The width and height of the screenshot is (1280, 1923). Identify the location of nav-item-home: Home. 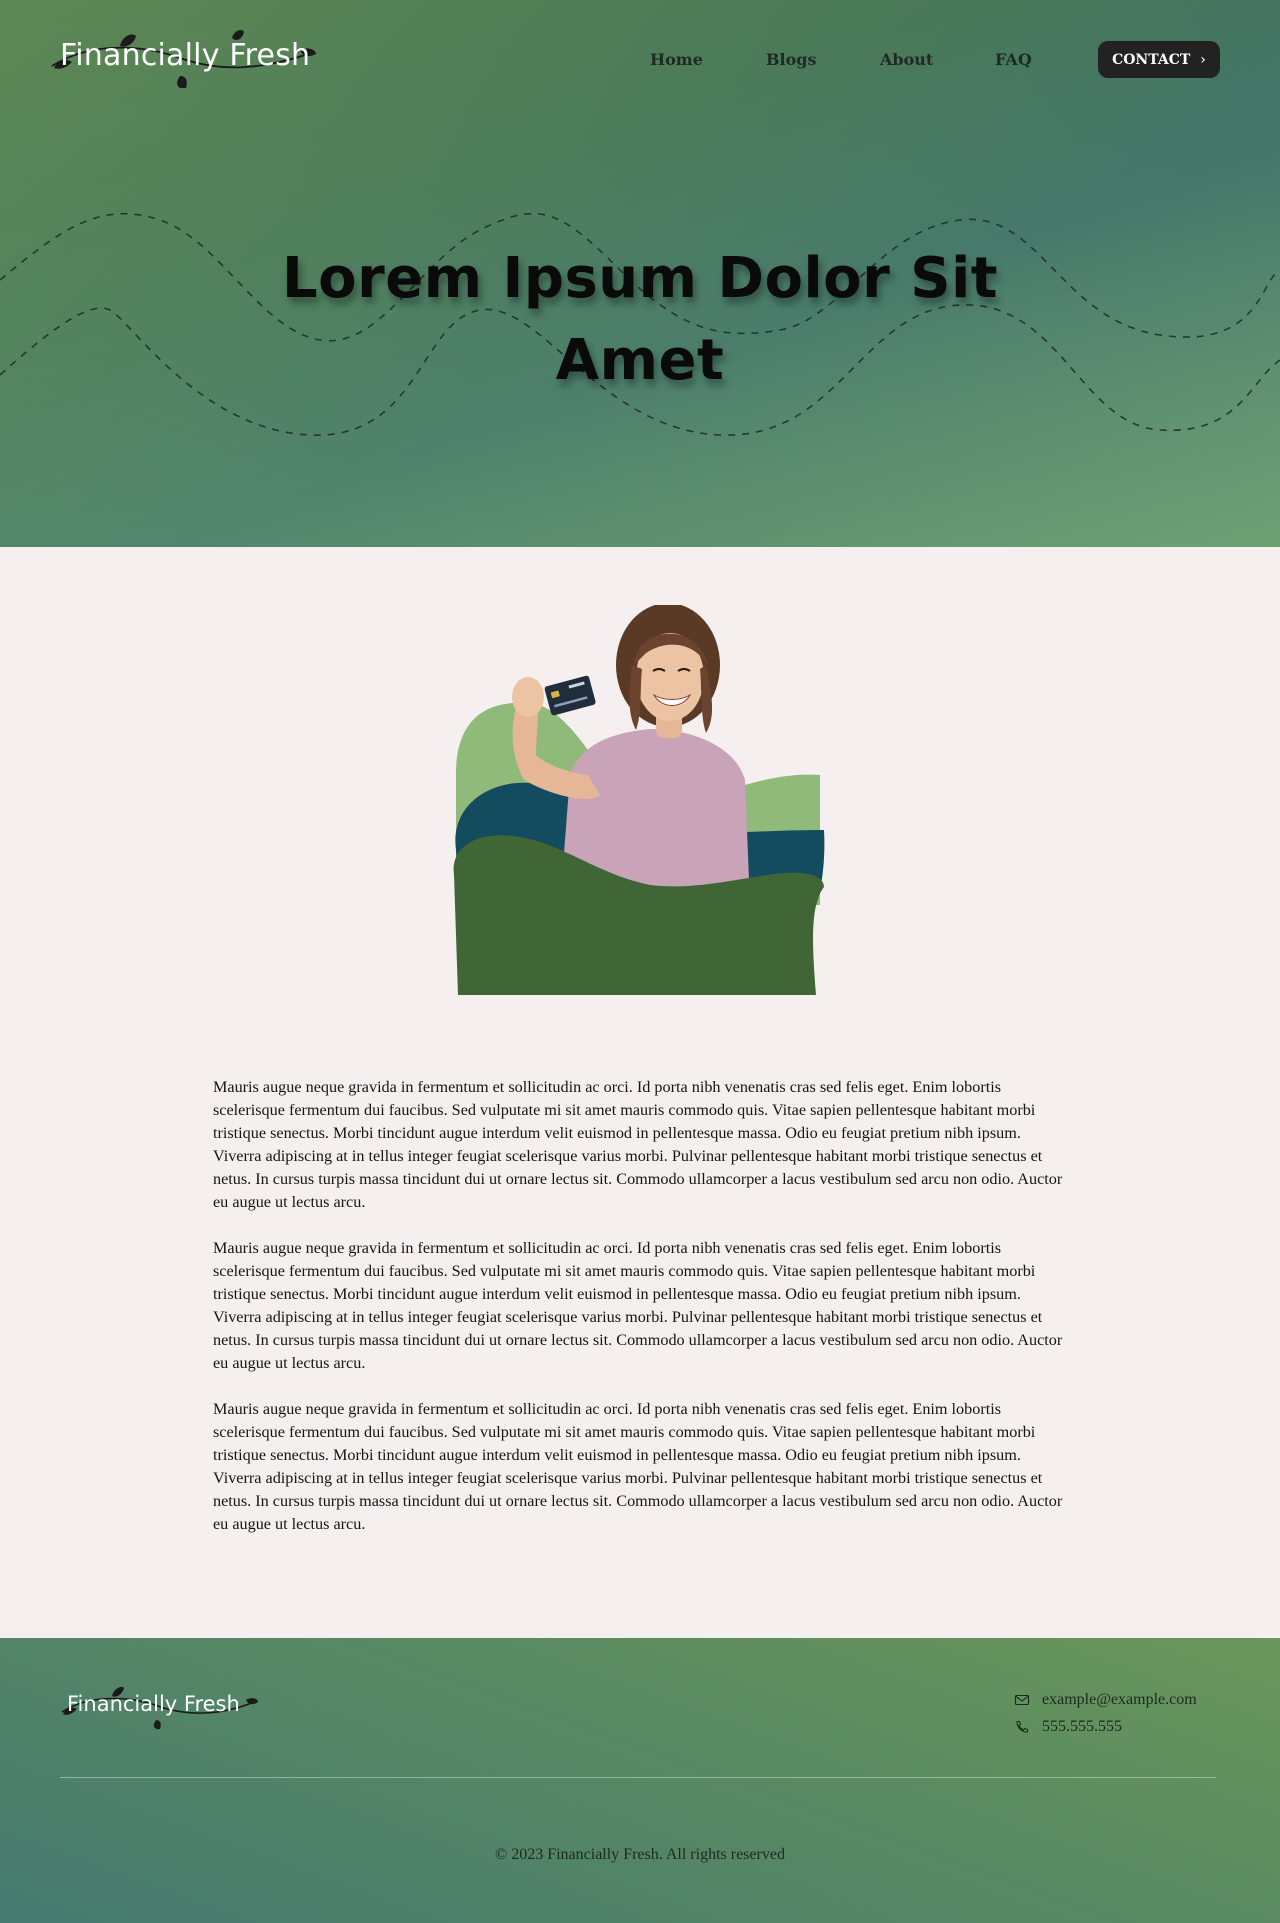
(676, 59).